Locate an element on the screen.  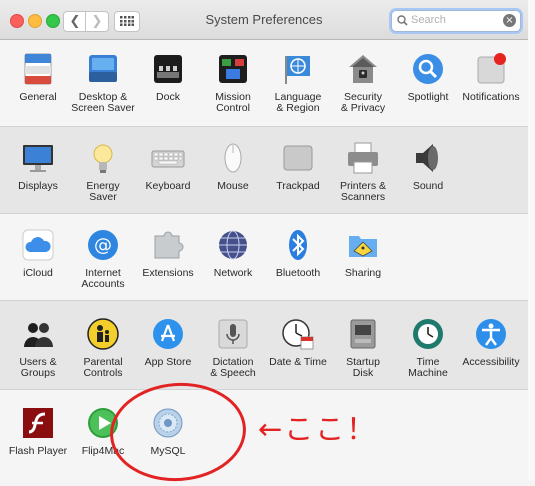
printer-icon is located at coordinates (363, 158).